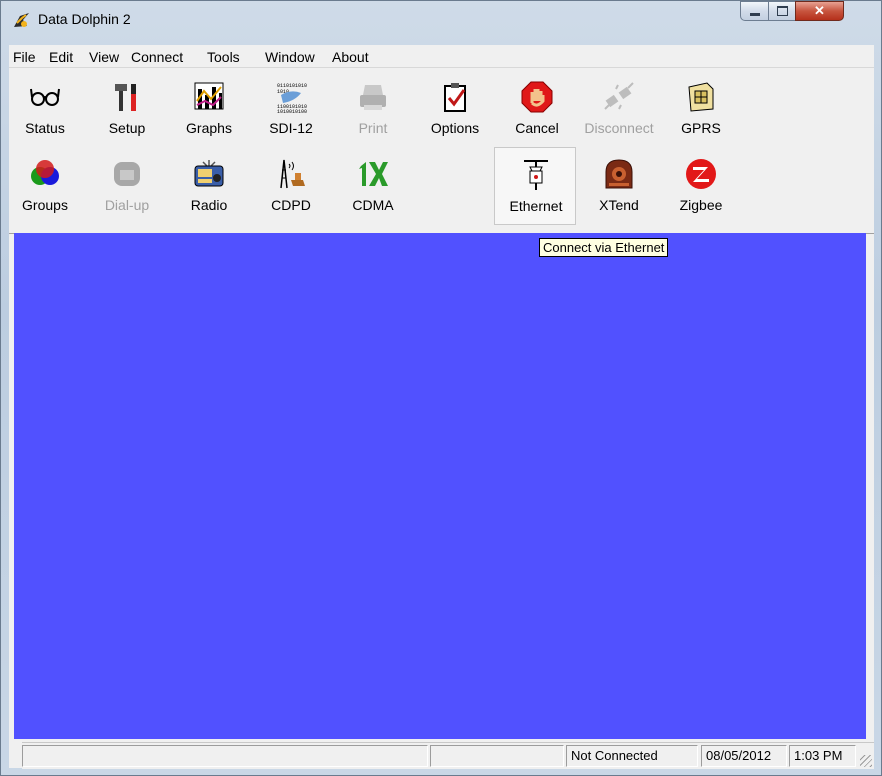 This screenshot has width=882, height=776. I want to click on title-bar: Data Dolphin 2 ✕, so click(441, 19).